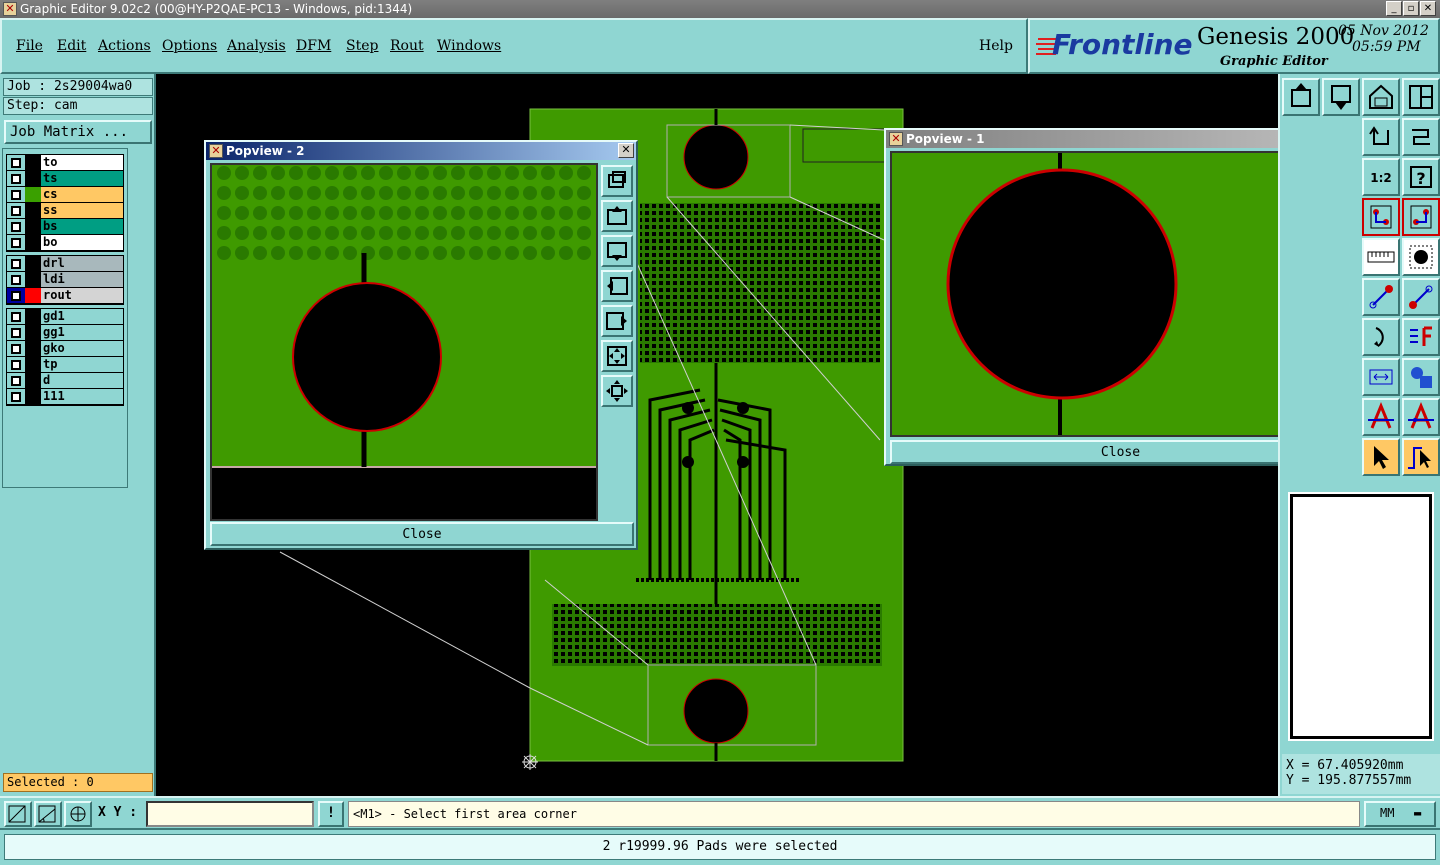 The height and width of the screenshot is (865, 1440). I want to click on net-compare-icon, so click(1421, 217).